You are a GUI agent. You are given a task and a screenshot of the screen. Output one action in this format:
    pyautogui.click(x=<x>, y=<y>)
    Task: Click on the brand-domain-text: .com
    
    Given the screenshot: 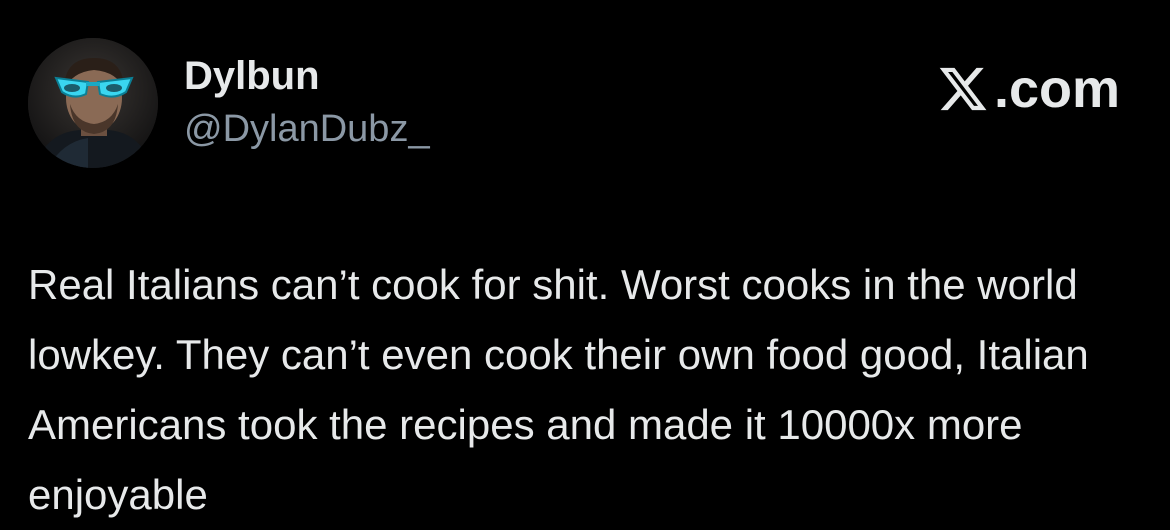 What is the action you would take?
    pyautogui.click(x=1056, y=89)
    